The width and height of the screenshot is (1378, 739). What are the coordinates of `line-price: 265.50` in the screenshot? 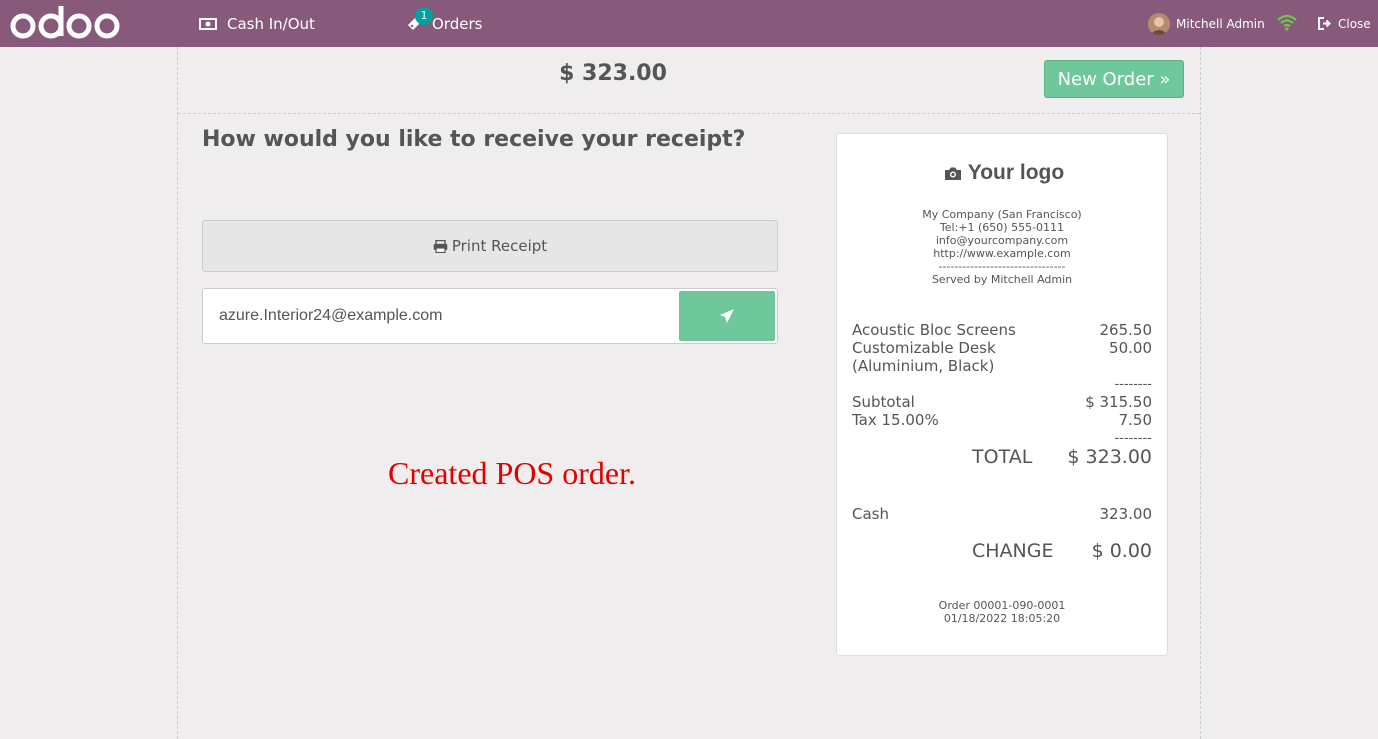 It's located at (1126, 330).